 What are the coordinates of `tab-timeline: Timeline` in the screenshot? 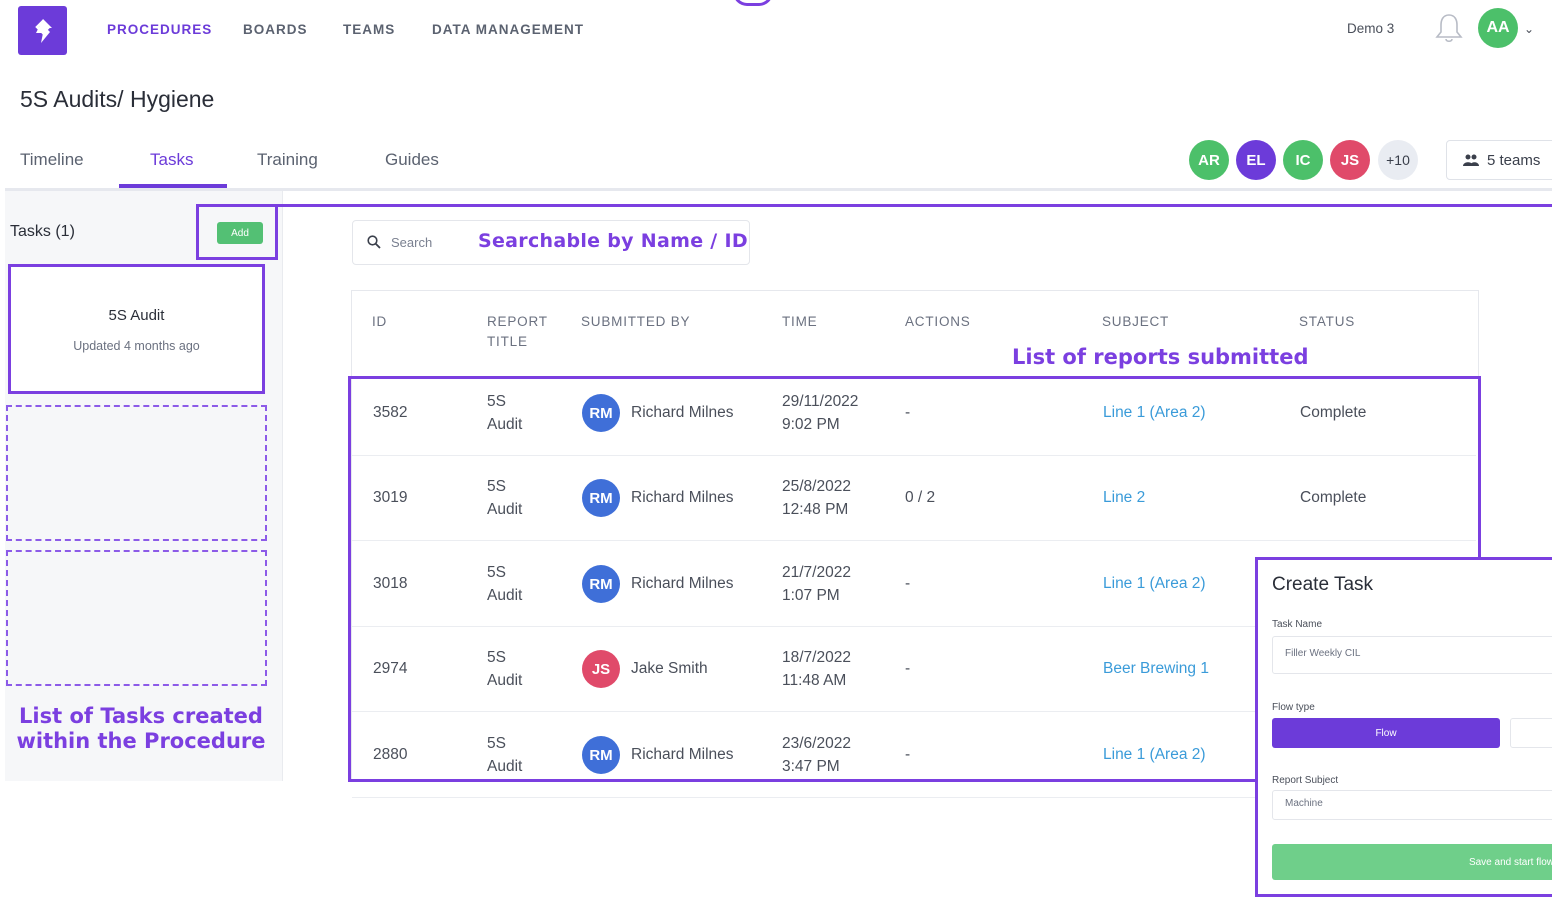 It's located at (52, 160).